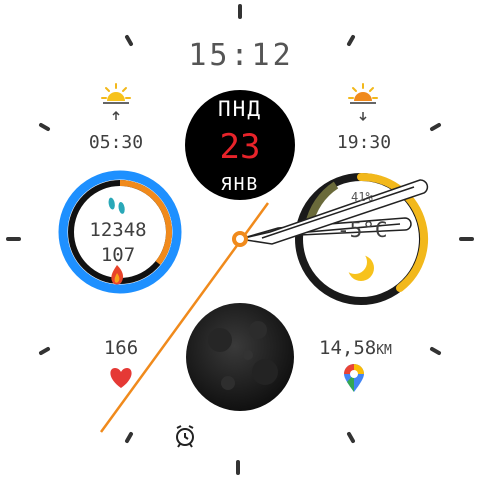  I want to click on flame-icon, so click(117, 275).